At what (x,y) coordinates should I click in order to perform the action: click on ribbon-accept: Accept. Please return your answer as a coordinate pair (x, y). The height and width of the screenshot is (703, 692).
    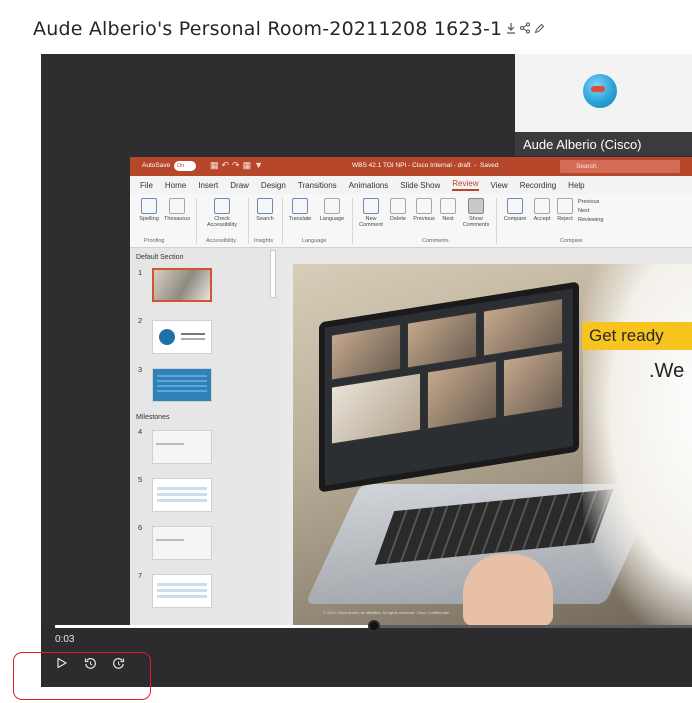
    Looking at the image, I should click on (542, 210).